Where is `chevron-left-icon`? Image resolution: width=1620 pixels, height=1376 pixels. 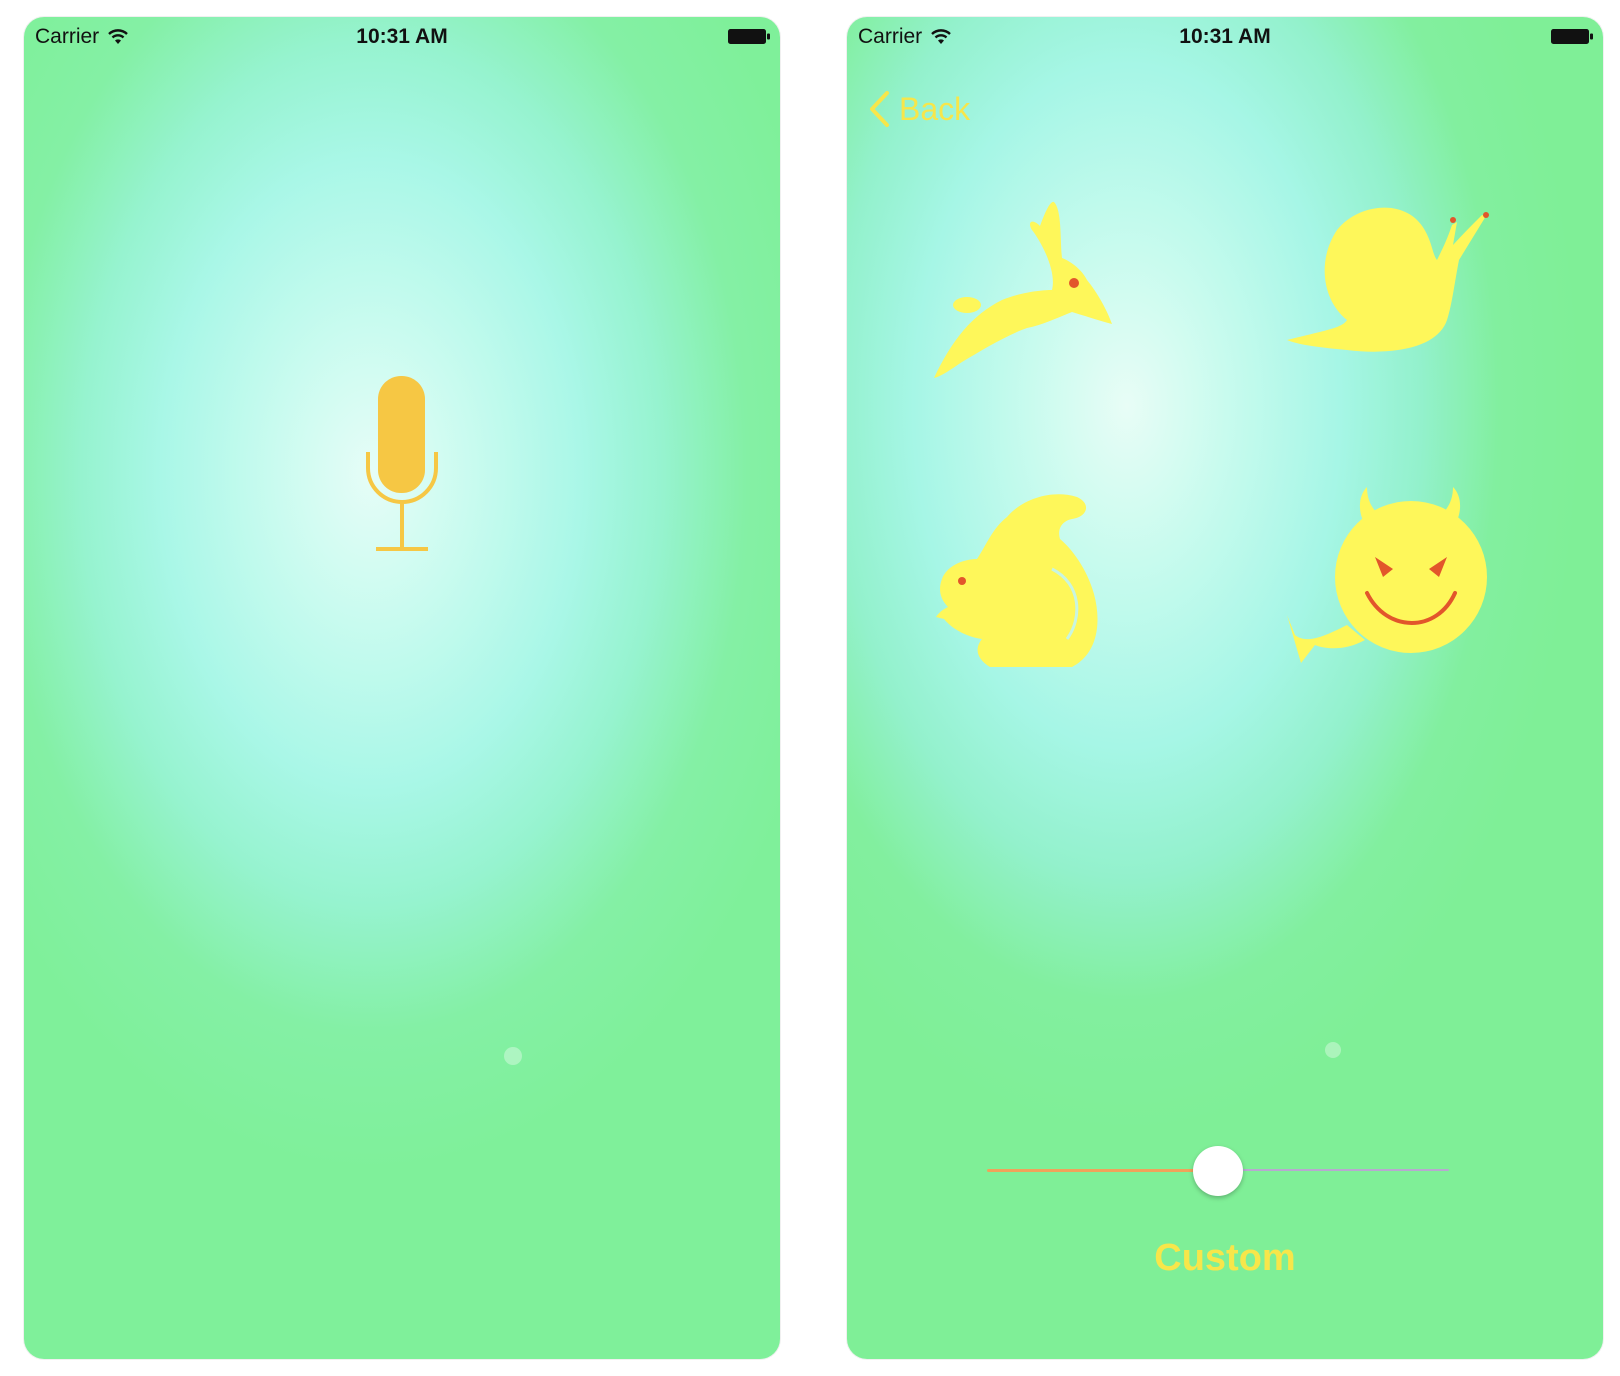
chevron-left-icon is located at coordinates (879, 109).